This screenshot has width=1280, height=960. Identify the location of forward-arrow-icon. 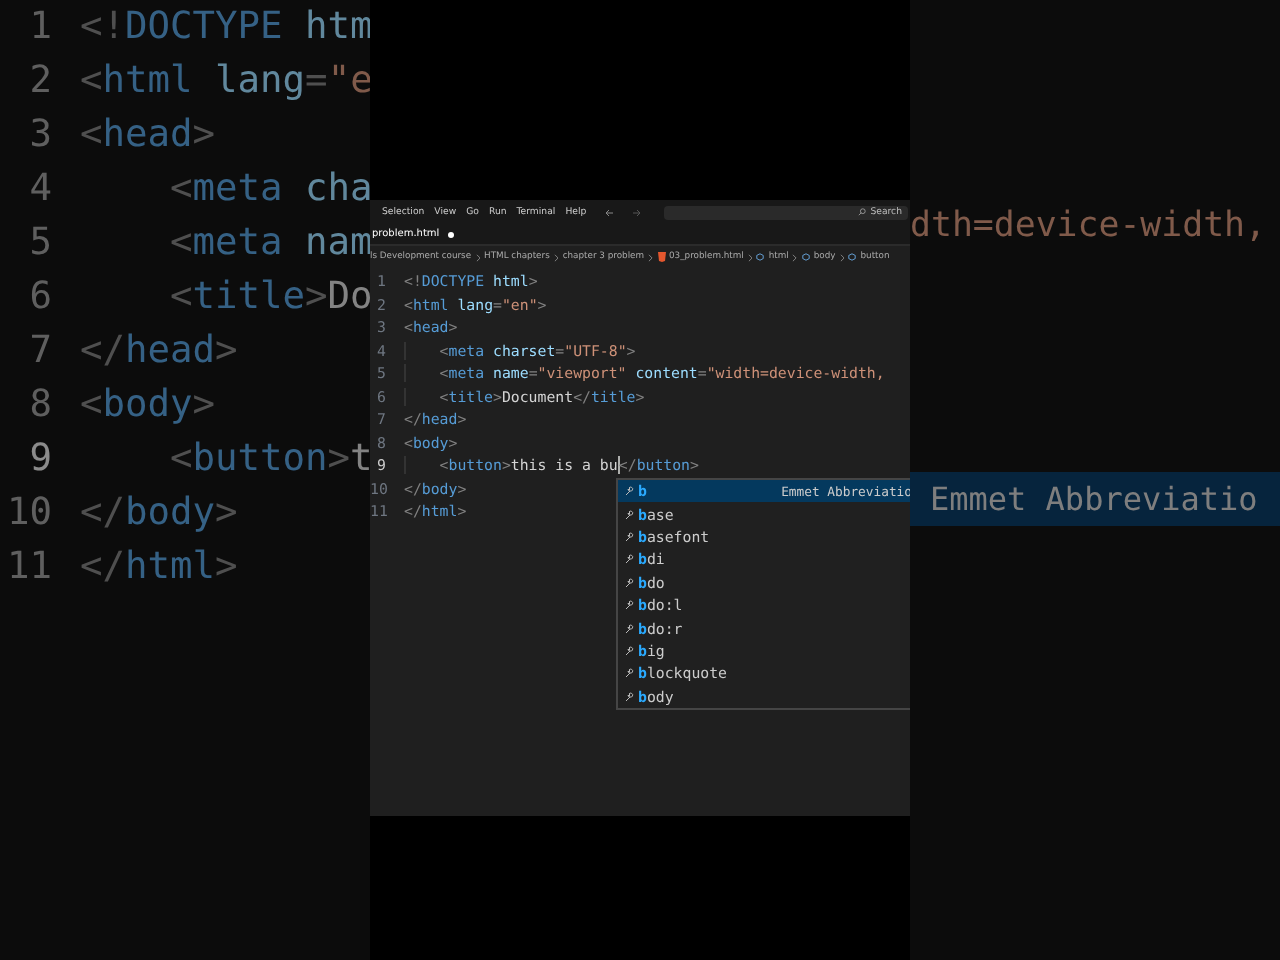
(637, 212).